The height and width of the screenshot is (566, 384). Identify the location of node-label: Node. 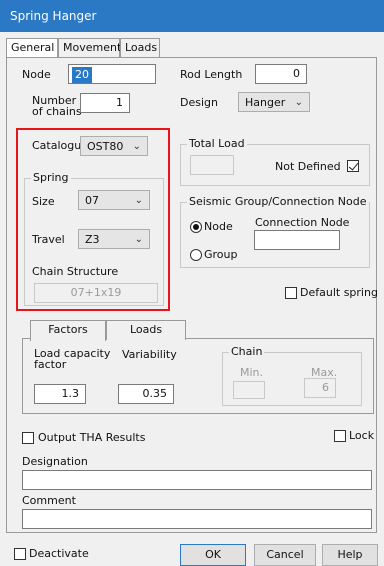
(36, 74).